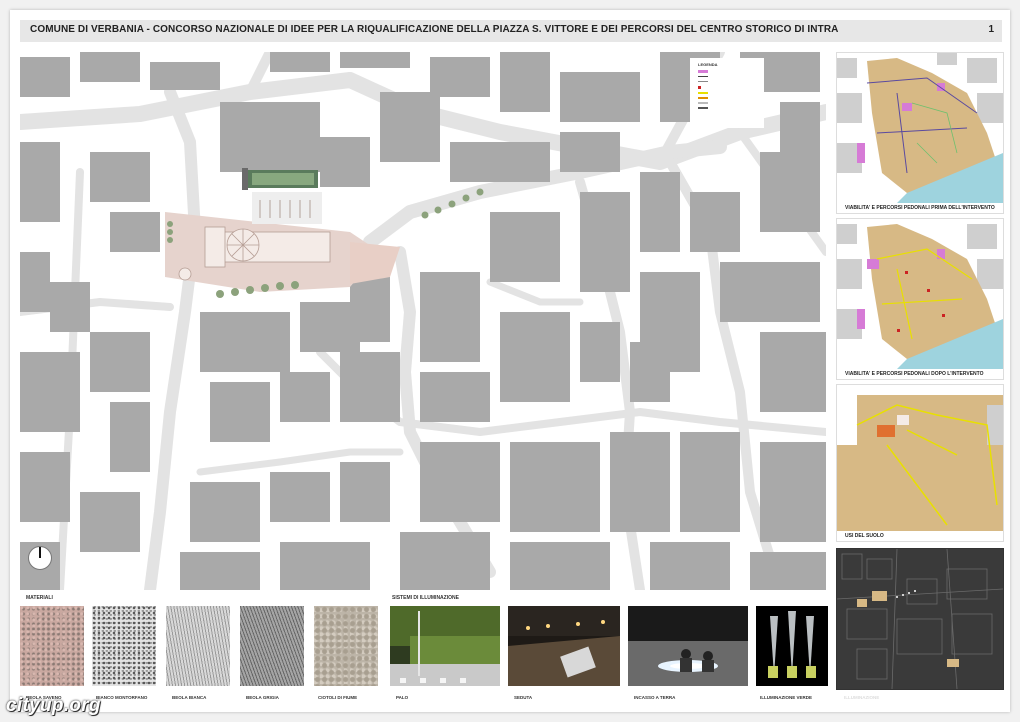  What do you see at coordinates (124, 646) in the screenshot?
I see `material-swatch-bianco-montorfano` at bounding box center [124, 646].